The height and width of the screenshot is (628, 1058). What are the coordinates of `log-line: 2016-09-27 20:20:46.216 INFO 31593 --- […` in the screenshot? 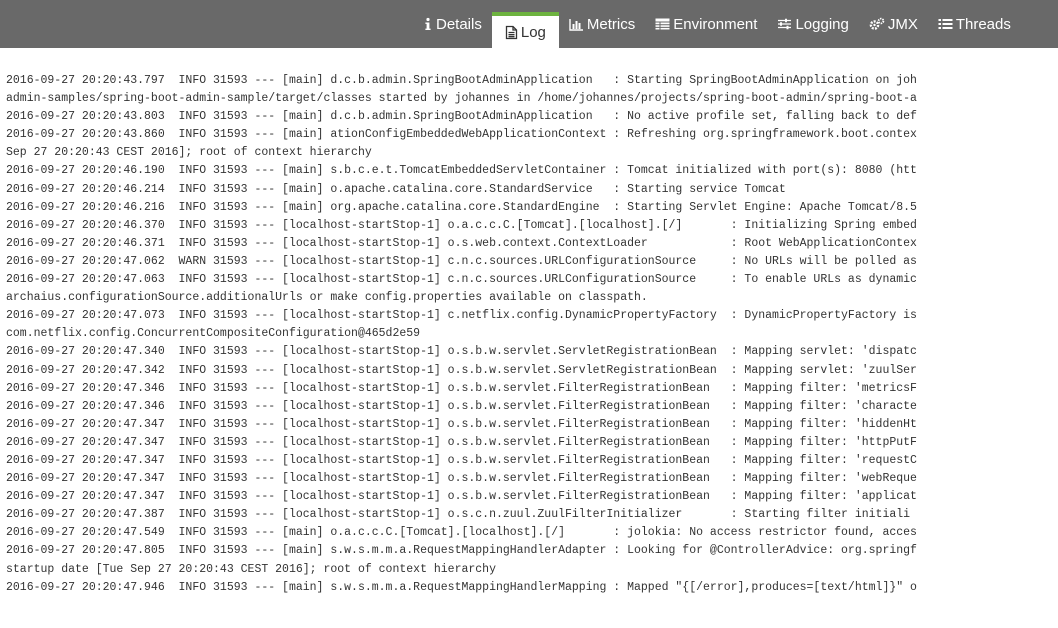 It's located at (461, 207).